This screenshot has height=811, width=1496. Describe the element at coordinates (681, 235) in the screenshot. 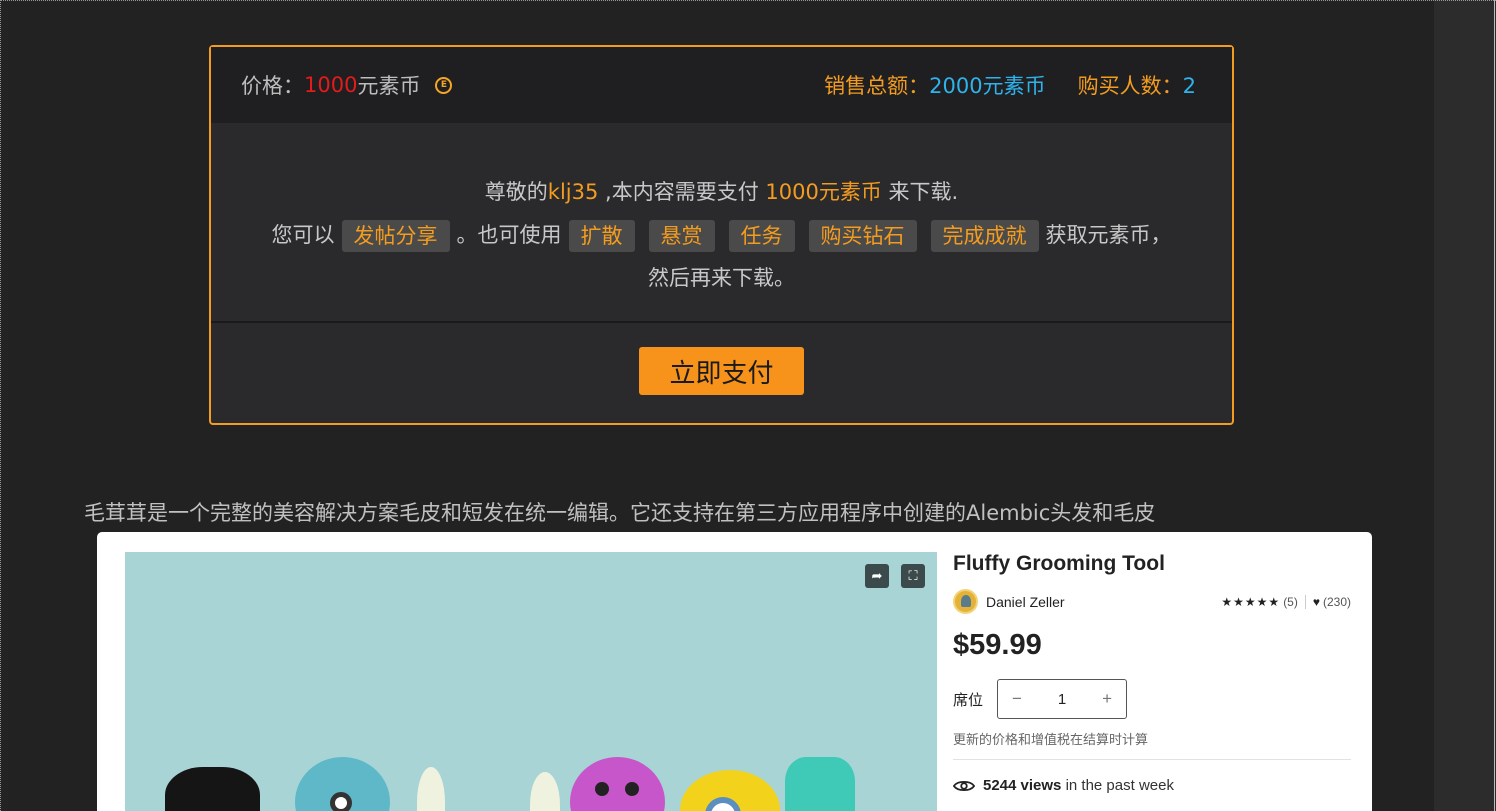

I see `bounty-button: 悬赏` at that location.